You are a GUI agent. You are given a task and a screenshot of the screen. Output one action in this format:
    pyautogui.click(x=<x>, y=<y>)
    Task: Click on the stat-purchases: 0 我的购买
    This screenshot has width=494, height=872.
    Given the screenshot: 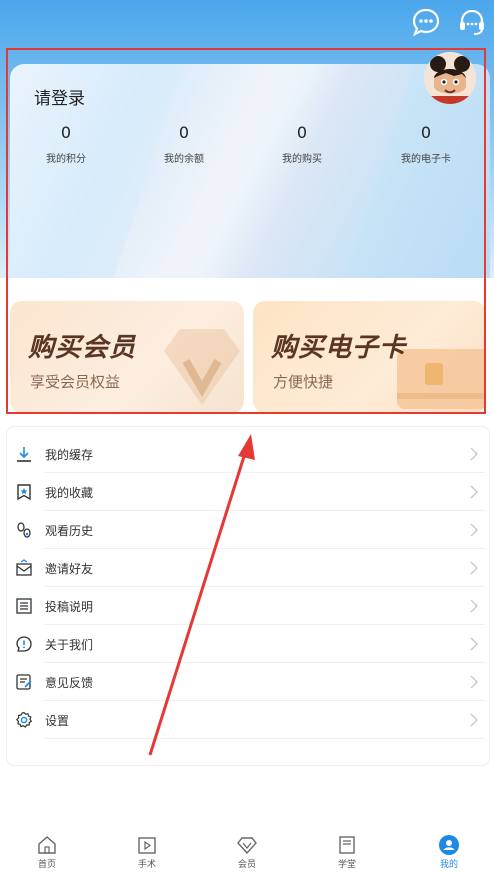 What is the action you would take?
    pyautogui.click(x=302, y=144)
    